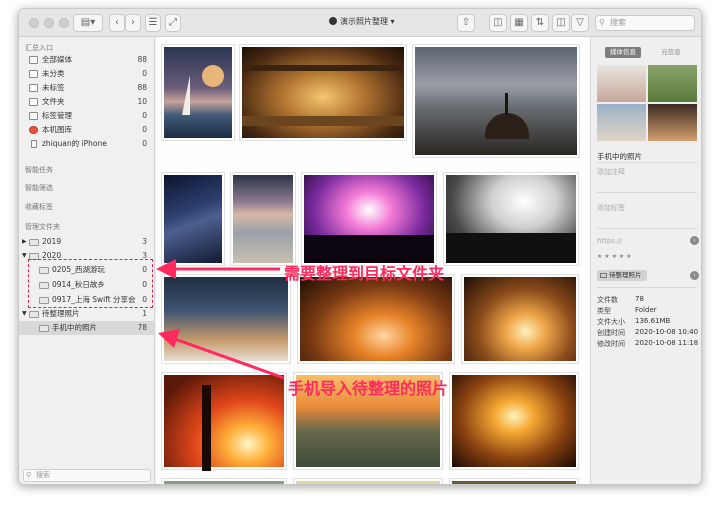 The image size is (720, 507). I want to click on go-folder-icon: ›, so click(694, 275).